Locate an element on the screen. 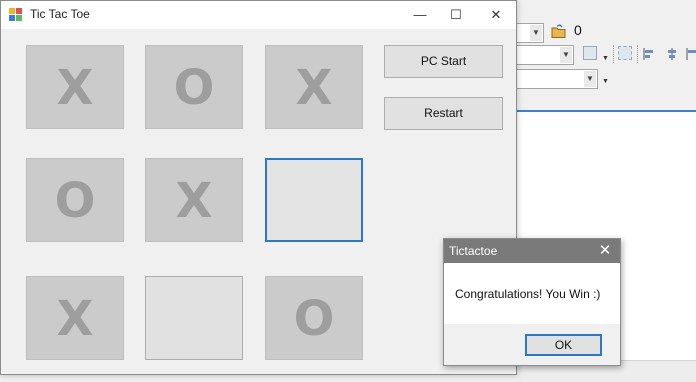  dialog-title: Tictactoe is located at coordinates (473, 251).